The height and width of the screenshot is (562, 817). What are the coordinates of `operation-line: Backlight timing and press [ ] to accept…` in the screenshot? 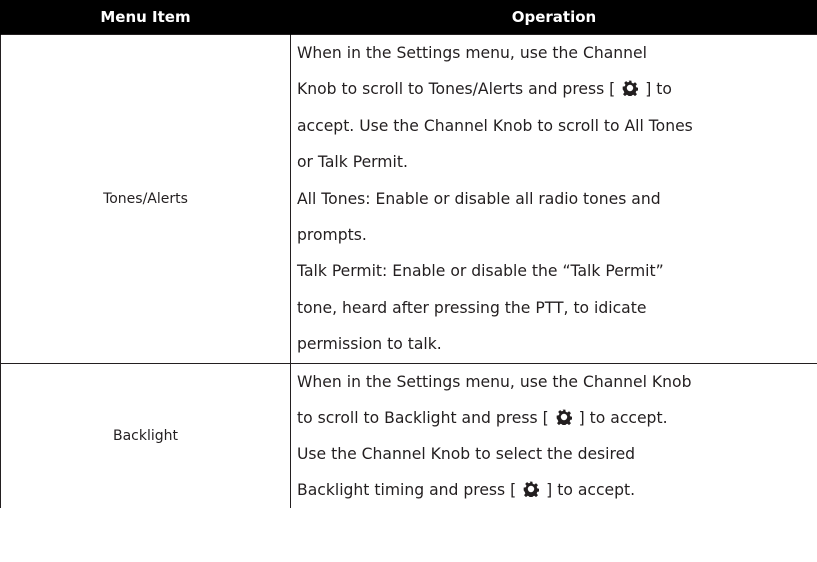 It's located at (466, 489).